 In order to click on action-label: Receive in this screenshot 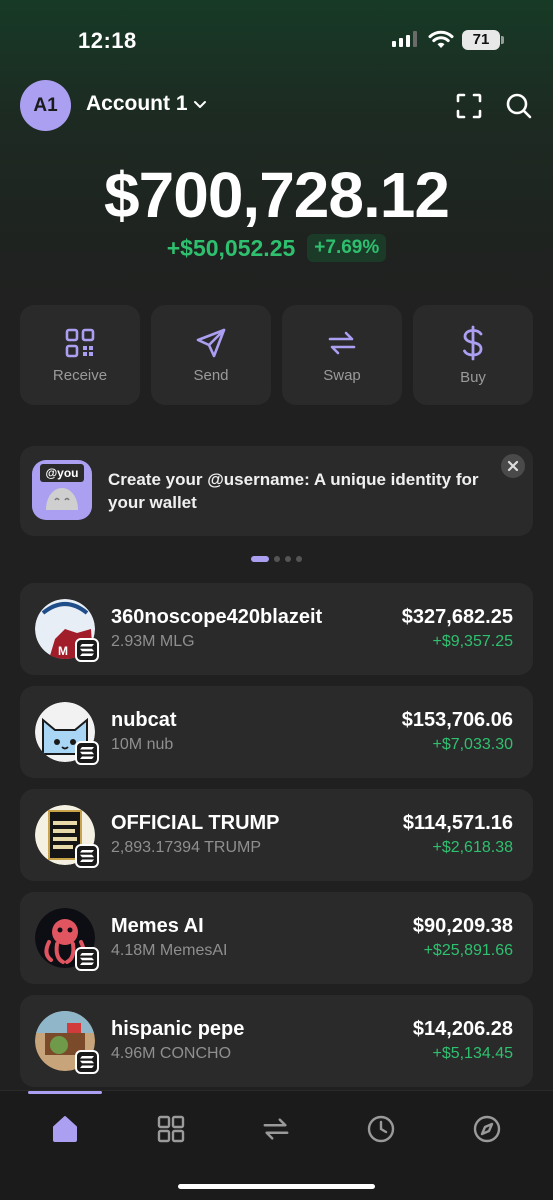, I will do `click(80, 375)`.